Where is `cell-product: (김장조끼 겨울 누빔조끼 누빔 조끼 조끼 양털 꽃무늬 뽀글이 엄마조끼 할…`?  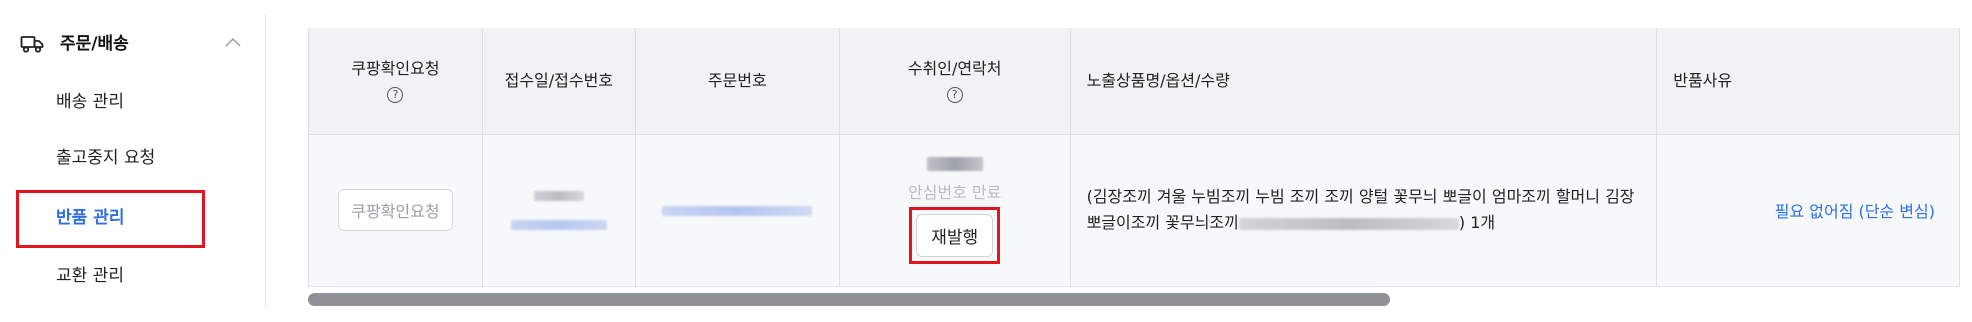 cell-product: (김장조끼 겨울 누빔조끼 누빔 조끼 조끼 양털 꽃무늬 뽀글이 엄마조끼 할… is located at coordinates (1364, 210).